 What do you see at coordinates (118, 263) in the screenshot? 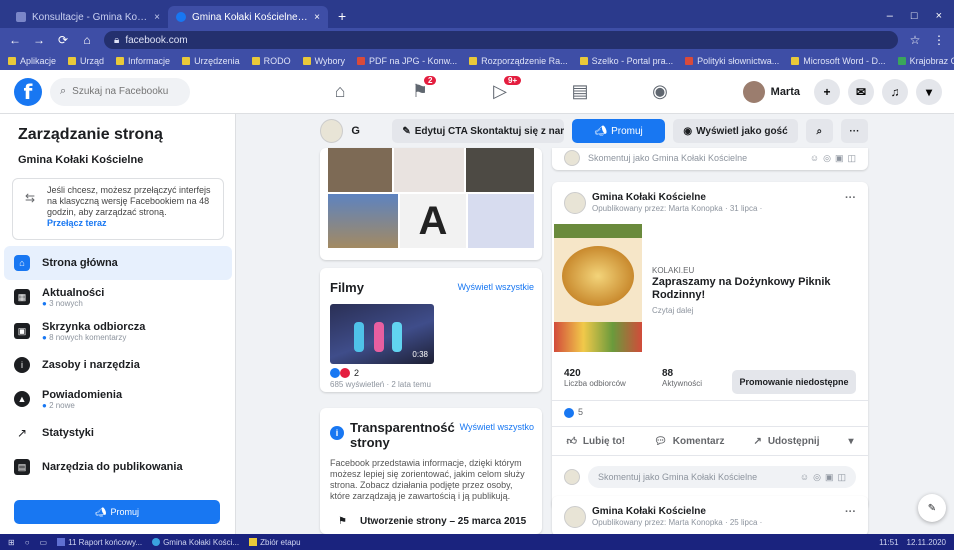
I see `sidebar-item-home: ⌂ Strona główna` at bounding box center [118, 263].